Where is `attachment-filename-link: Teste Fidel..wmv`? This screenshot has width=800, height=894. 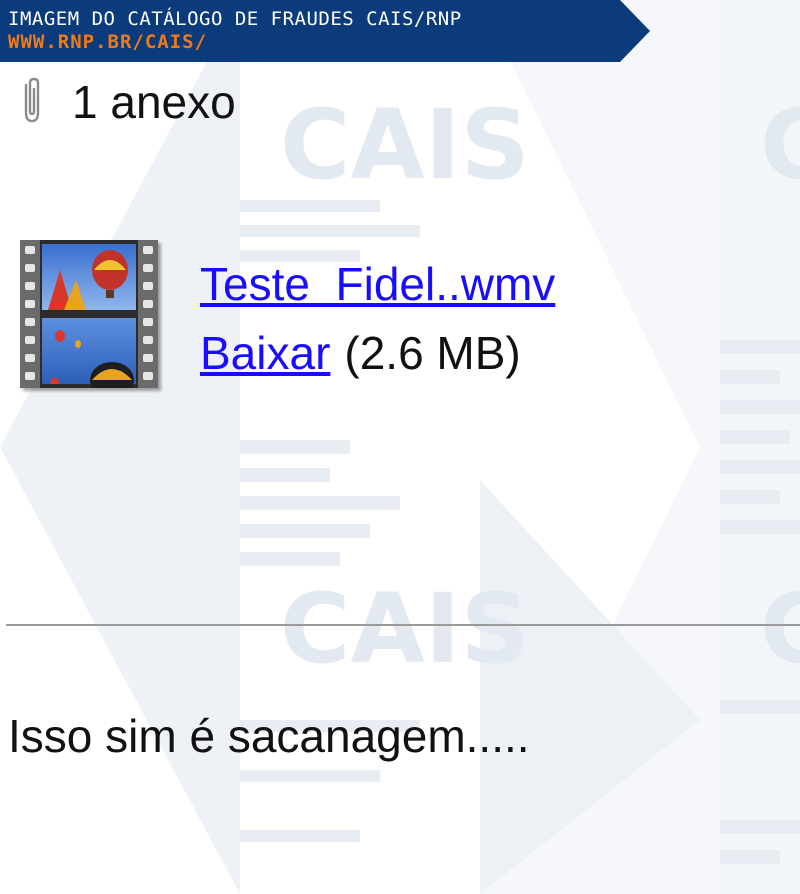 attachment-filename-link: Teste Fidel..wmv is located at coordinates (377, 284).